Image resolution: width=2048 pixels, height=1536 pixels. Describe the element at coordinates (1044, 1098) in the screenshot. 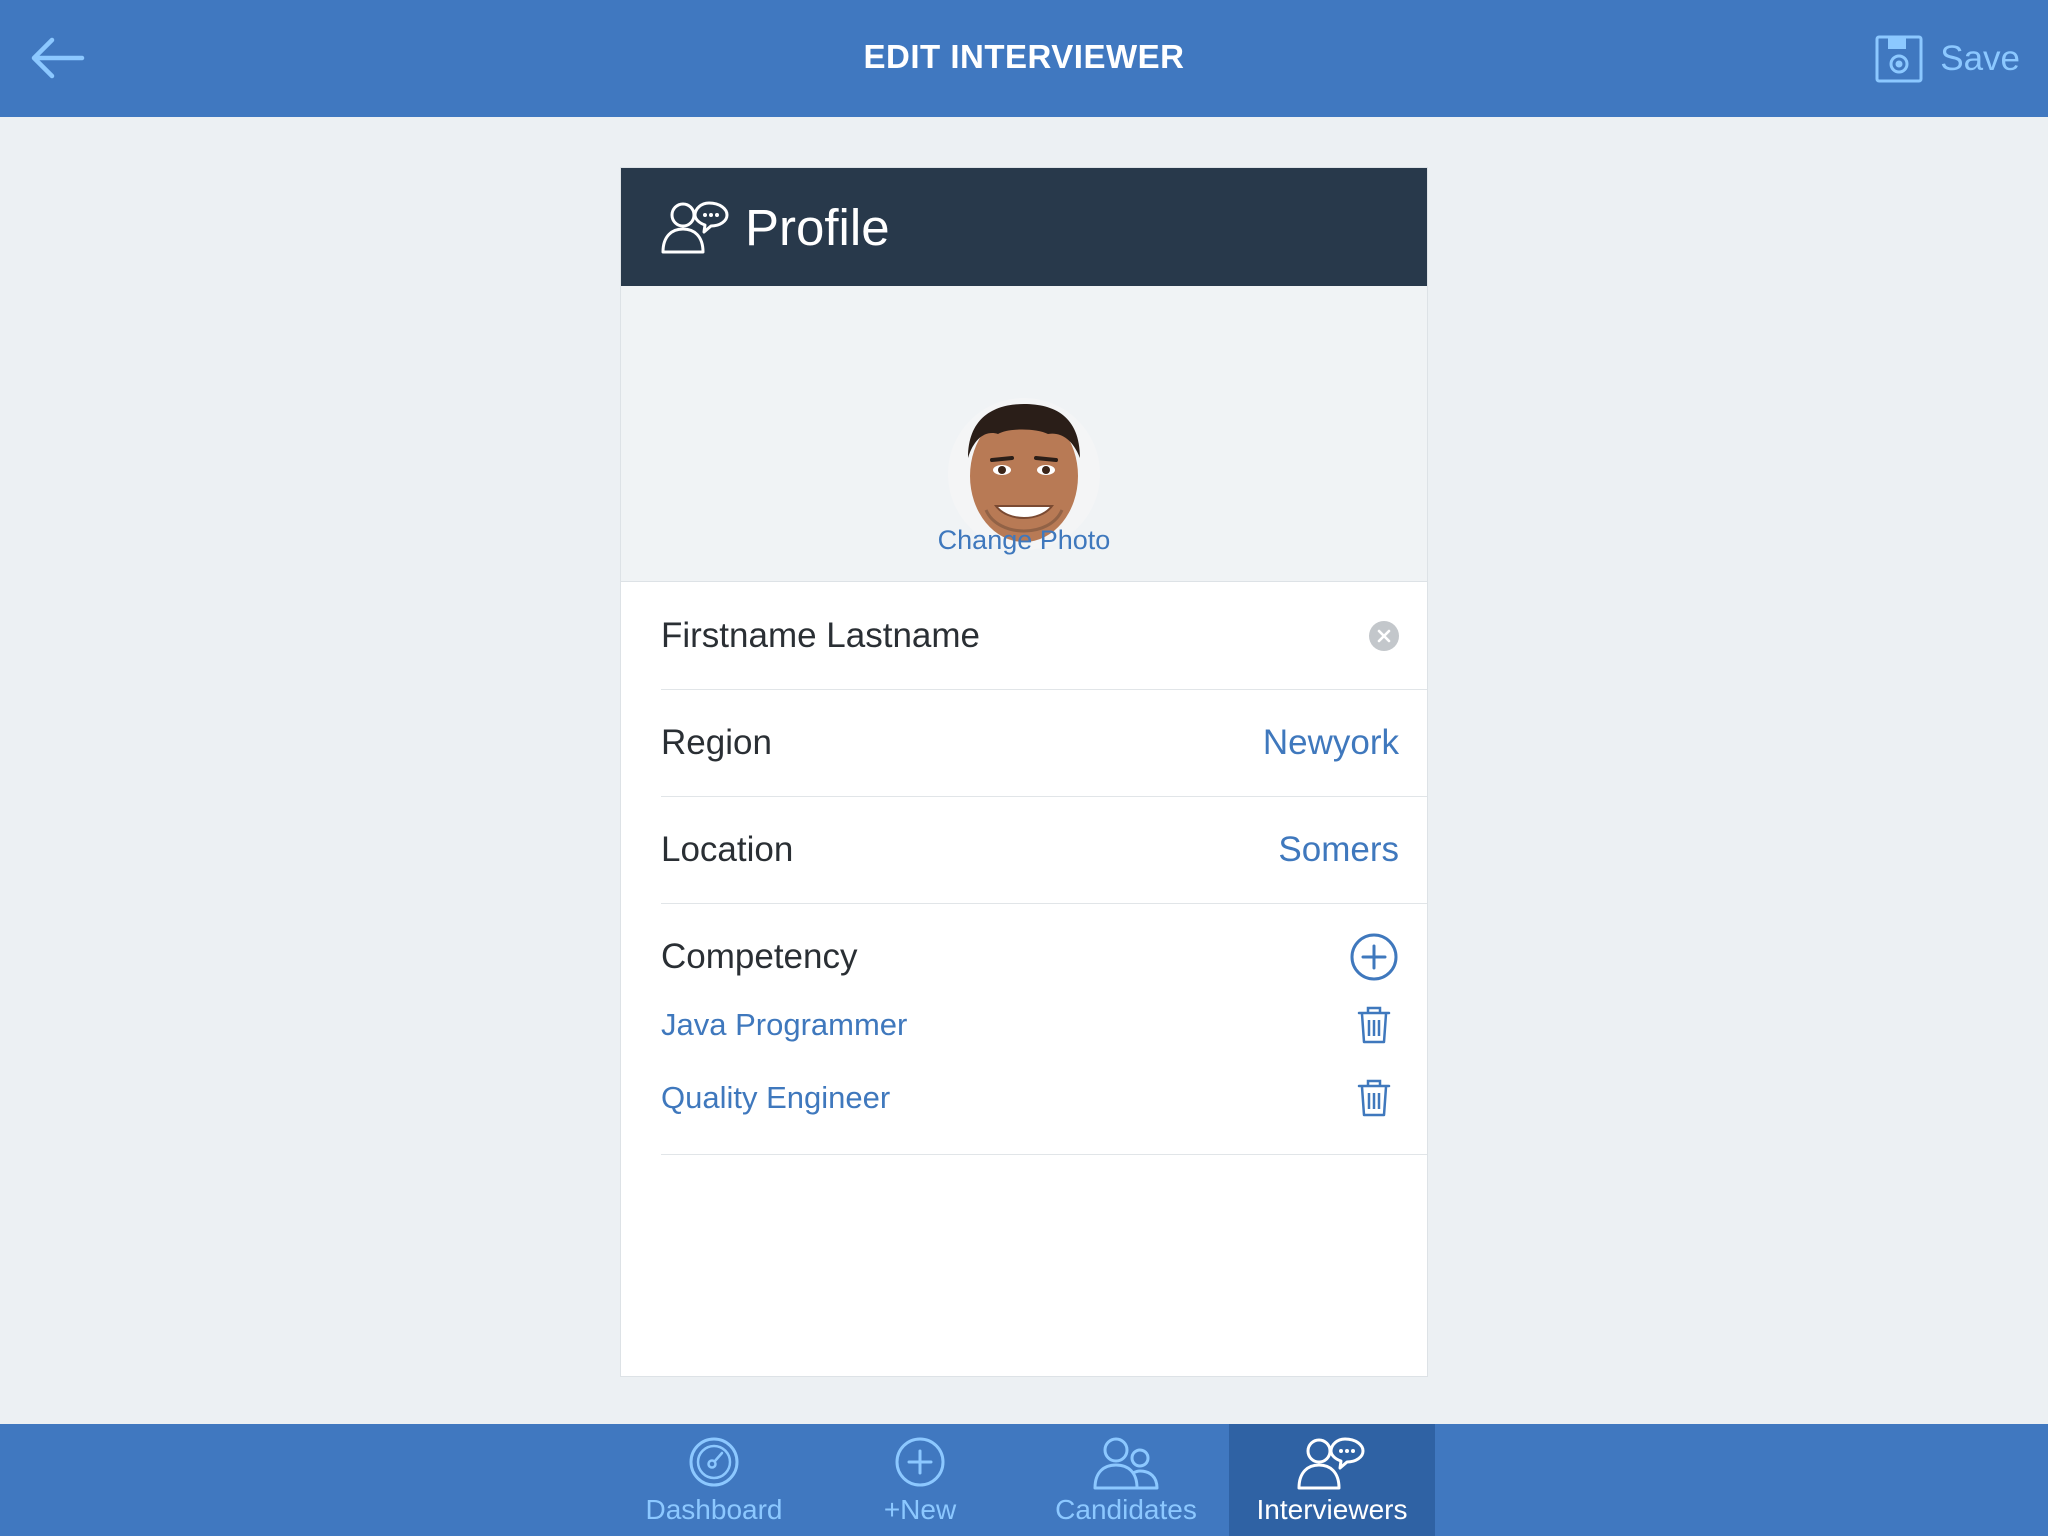

I see `competency-item: Quality Engineer` at that location.